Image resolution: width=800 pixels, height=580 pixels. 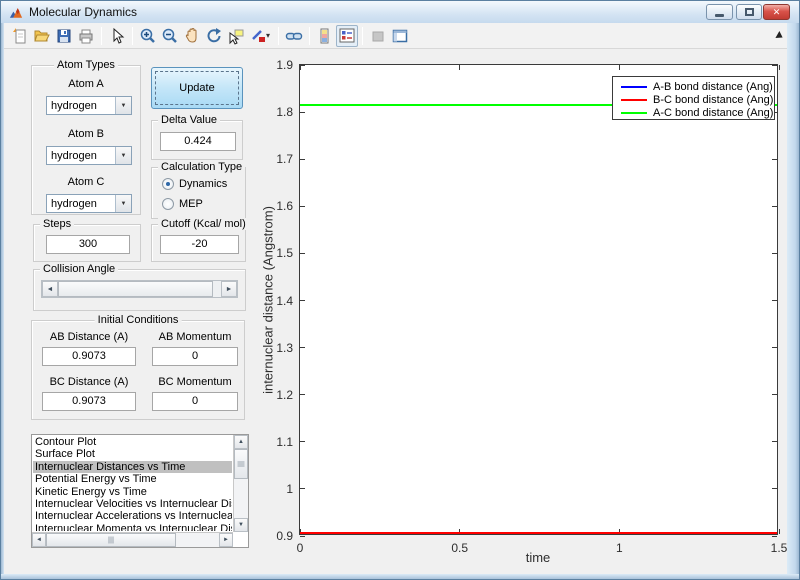 I want to click on atom-a-label: Atom A, so click(x=86, y=84).